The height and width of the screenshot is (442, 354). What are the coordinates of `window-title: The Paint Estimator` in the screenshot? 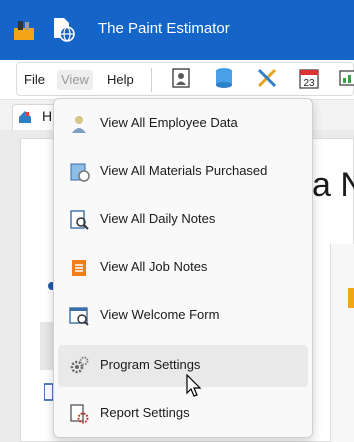 It's located at (164, 28).